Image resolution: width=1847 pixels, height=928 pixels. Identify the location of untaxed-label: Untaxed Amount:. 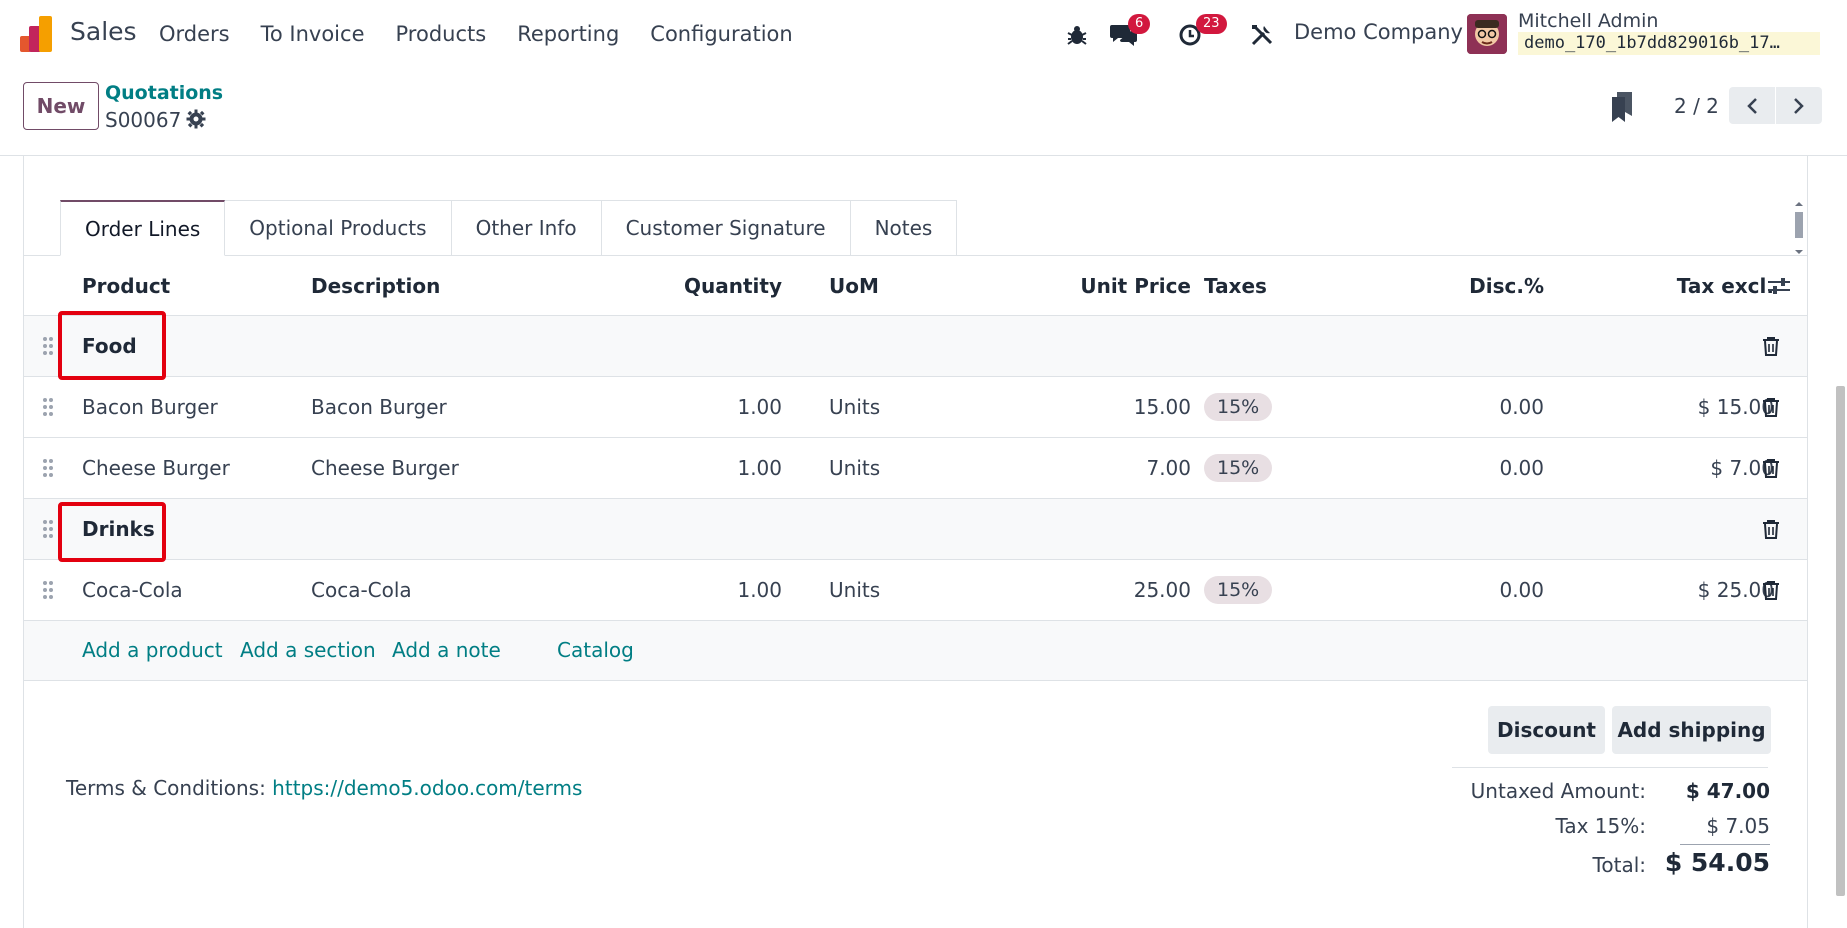
(1558, 791).